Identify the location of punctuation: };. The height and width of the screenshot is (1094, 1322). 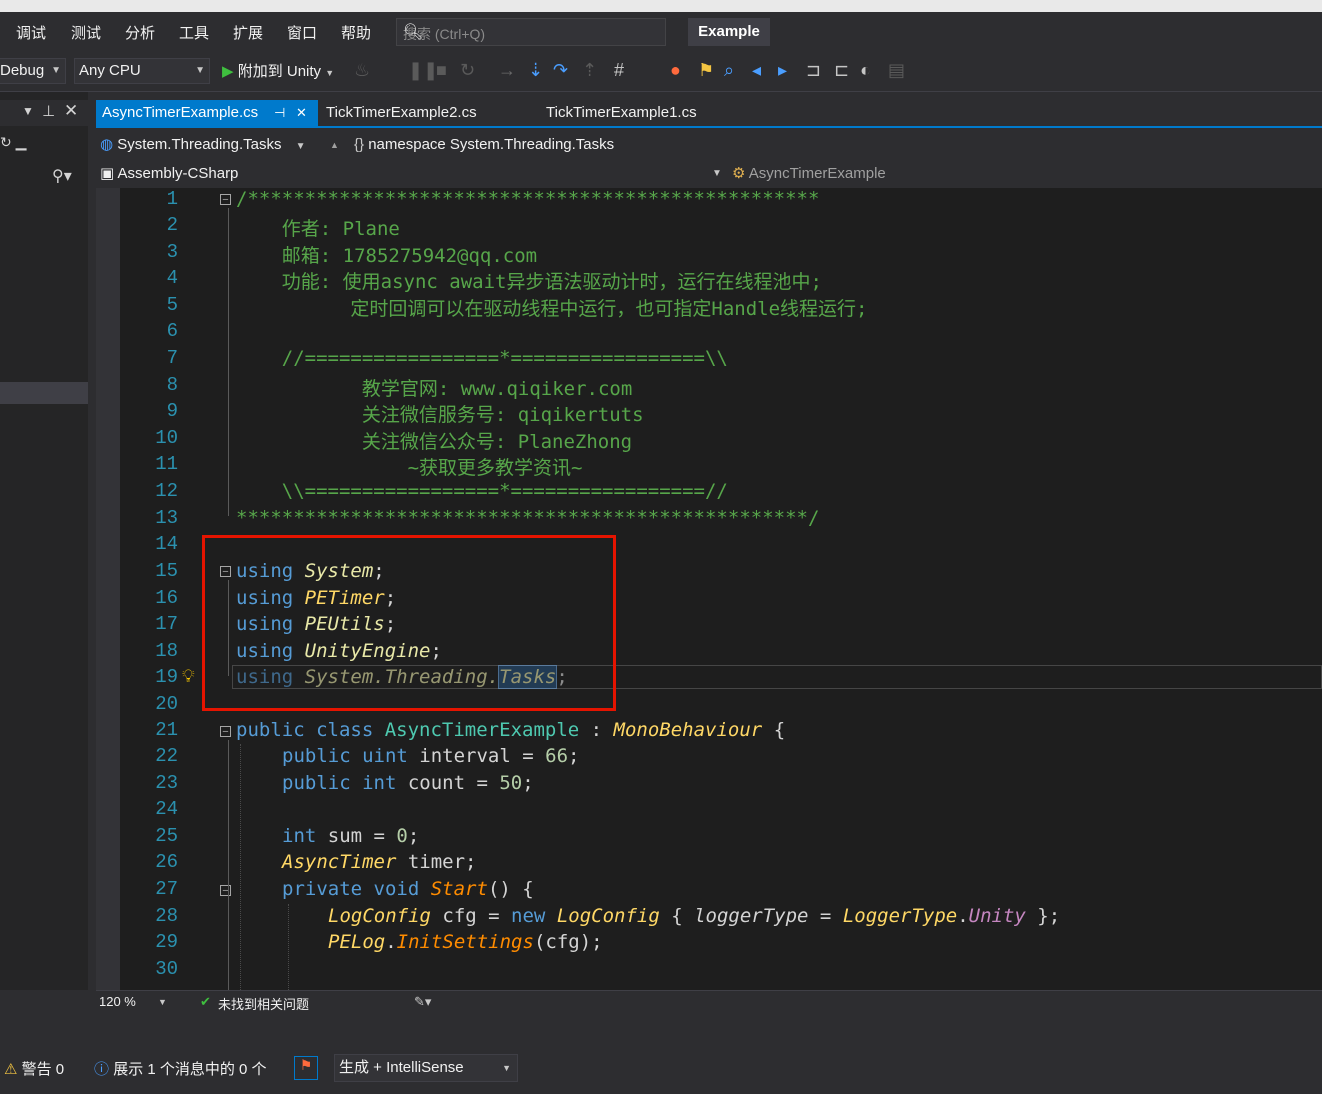
(1043, 916).